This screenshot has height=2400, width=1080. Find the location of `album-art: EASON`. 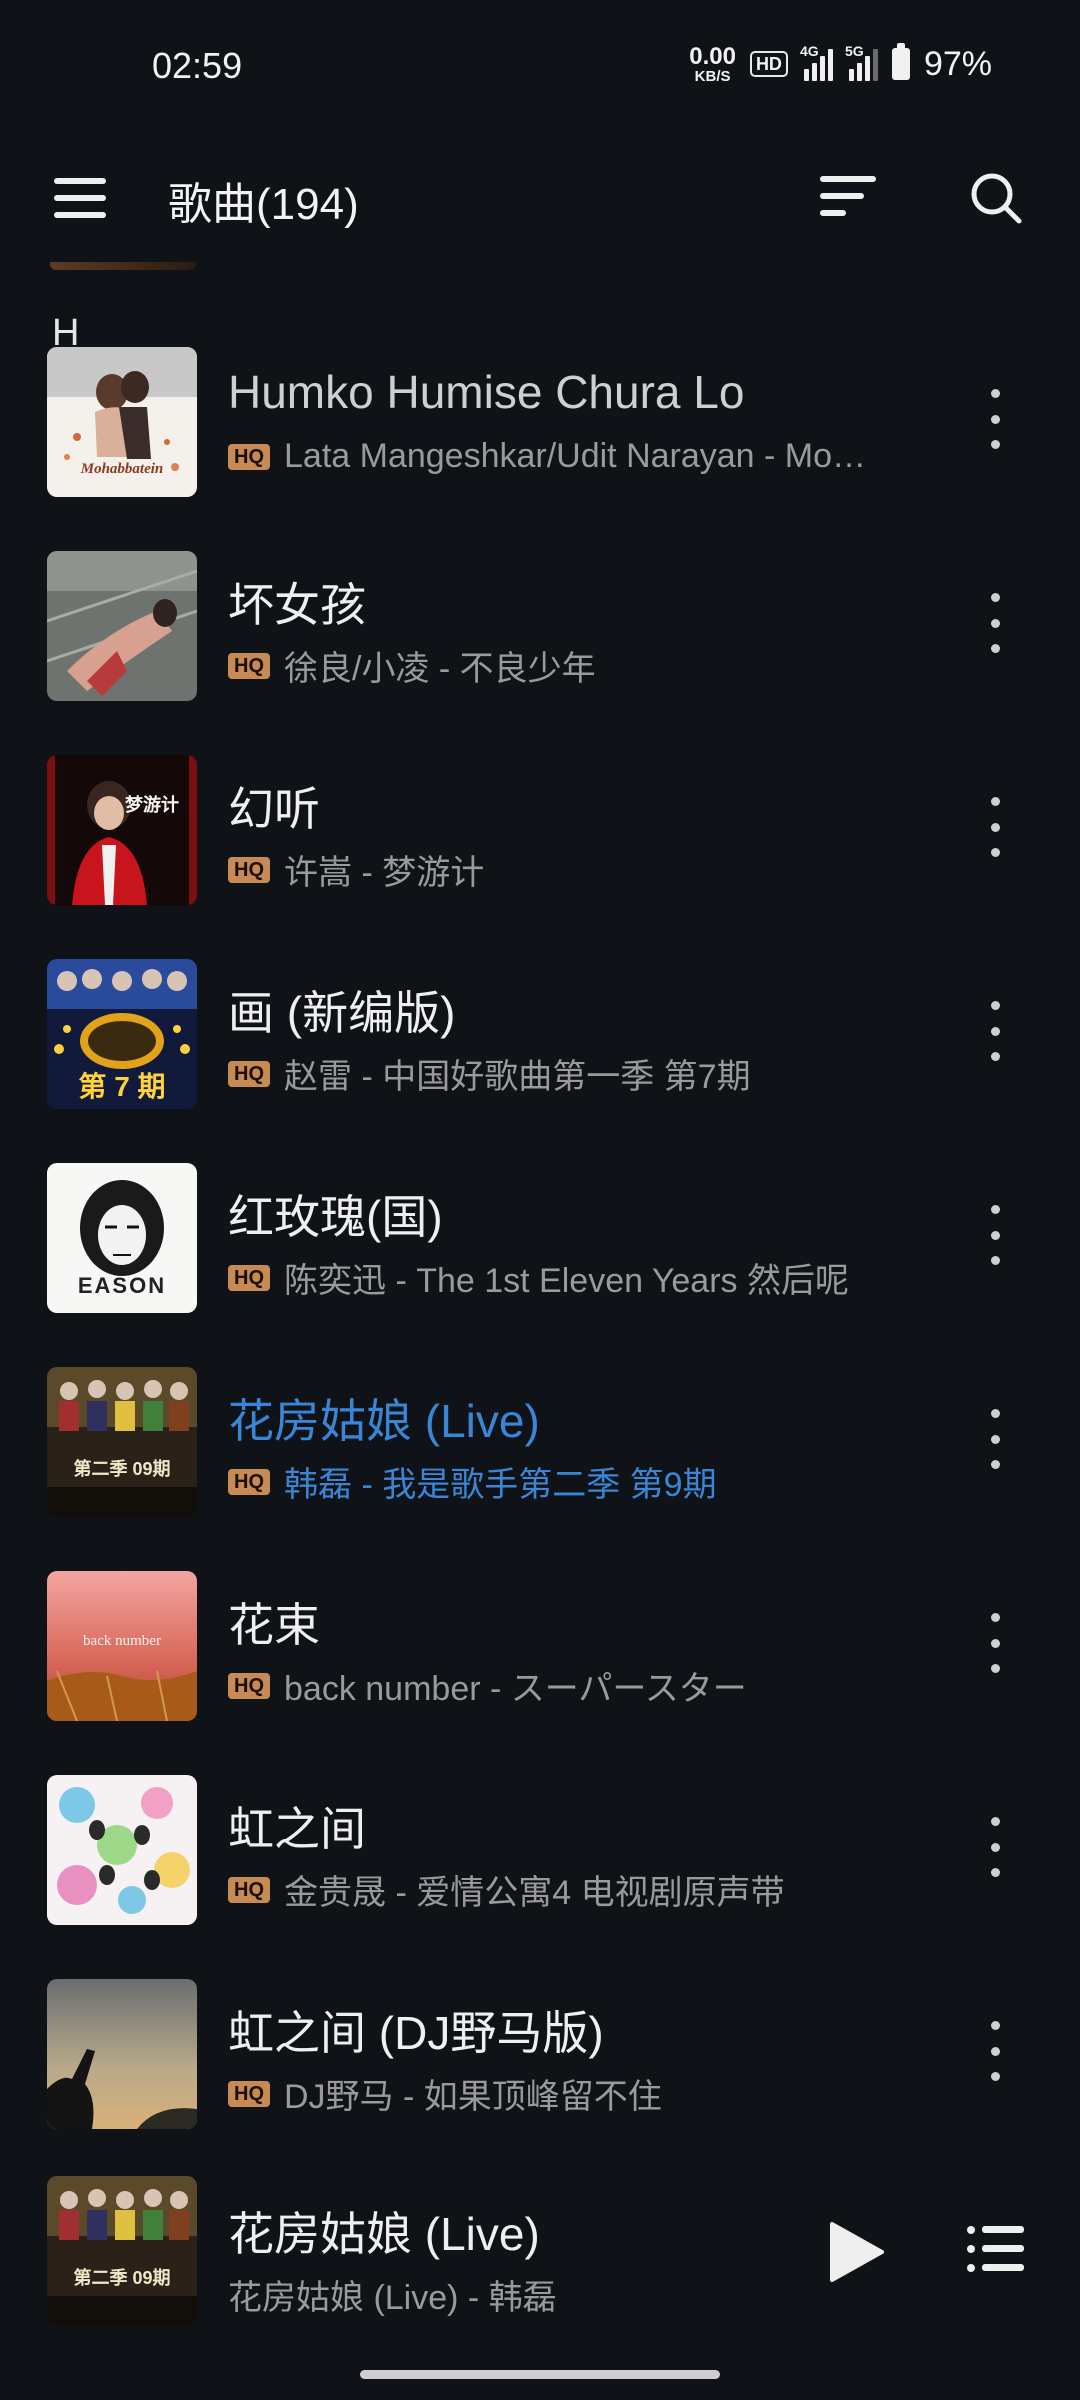

album-art: EASON is located at coordinates (122, 1238).